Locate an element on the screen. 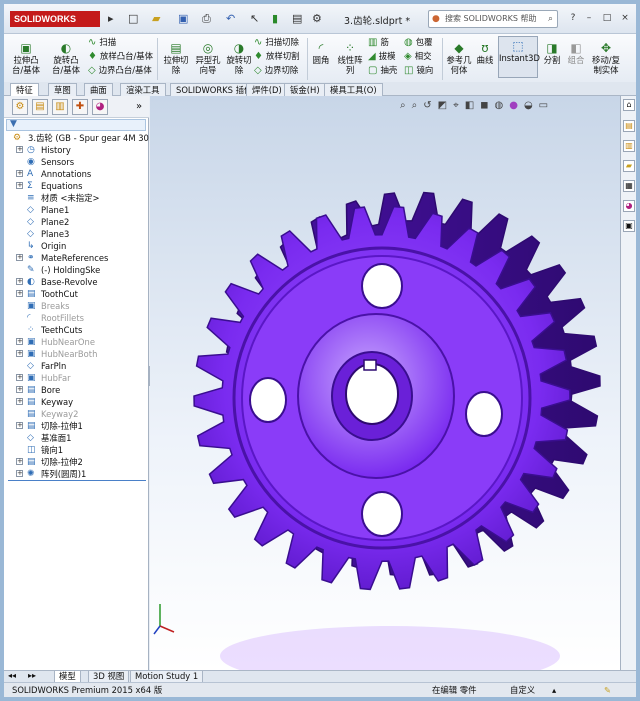 The width and height of the screenshot is (640, 701). tree-item: ✎ (-) HoldingSke is located at coordinates (76, 270).